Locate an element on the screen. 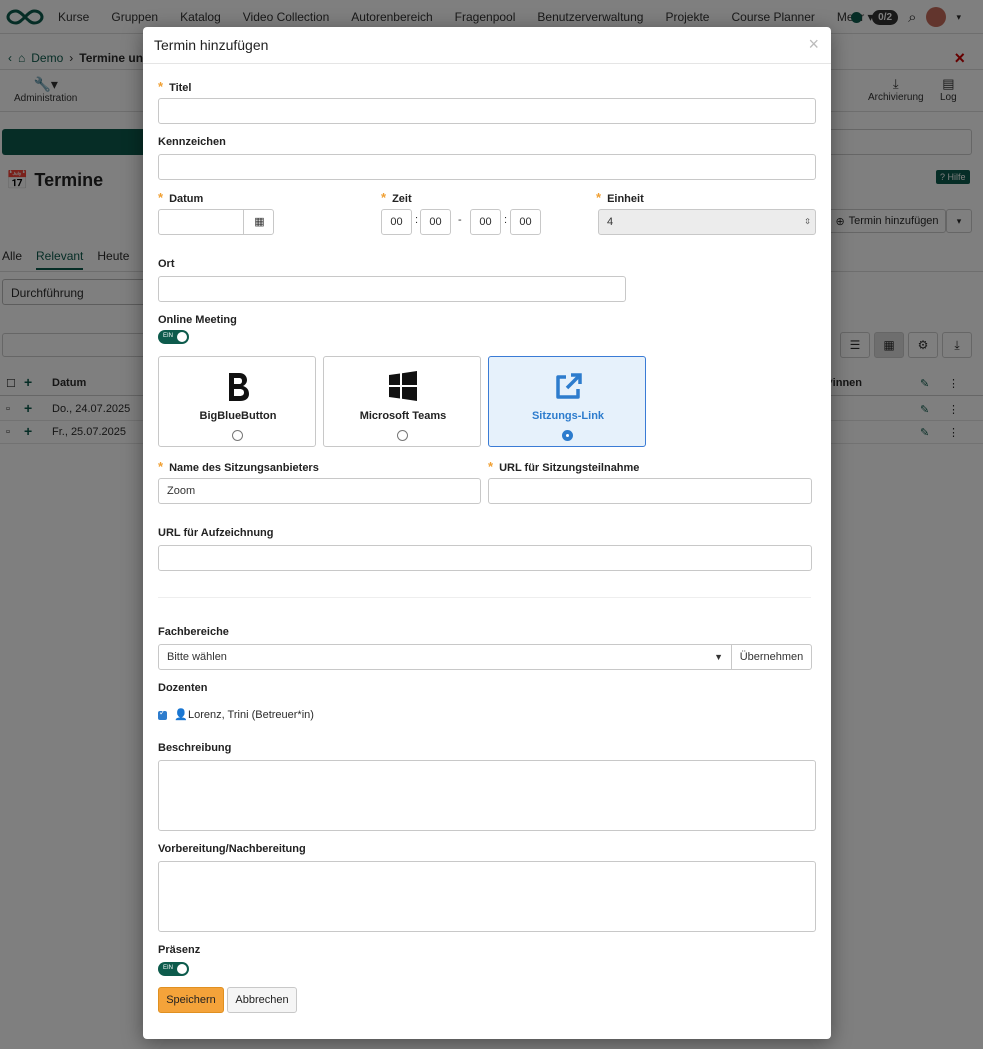 The height and width of the screenshot is (1049, 983). ort-input is located at coordinates (392, 289).